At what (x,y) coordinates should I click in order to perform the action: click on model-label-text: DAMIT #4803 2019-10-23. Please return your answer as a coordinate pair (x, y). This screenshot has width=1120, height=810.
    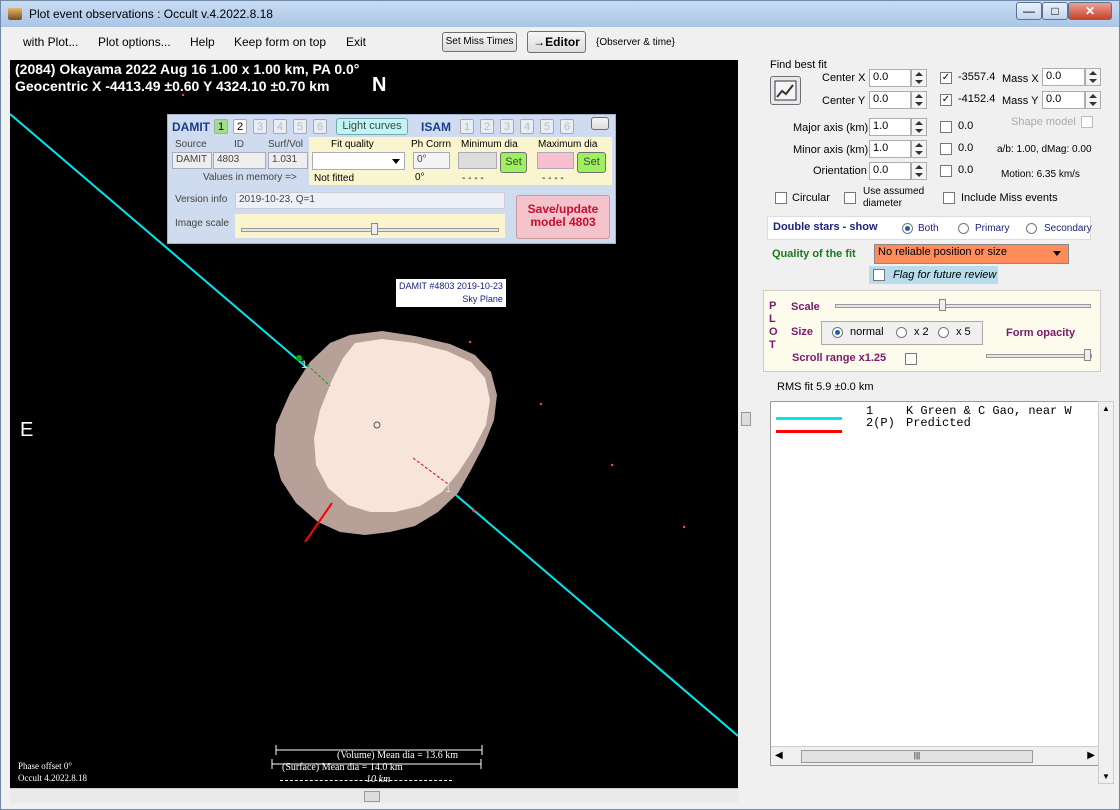
    Looking at the image, I should click on (451, 286).